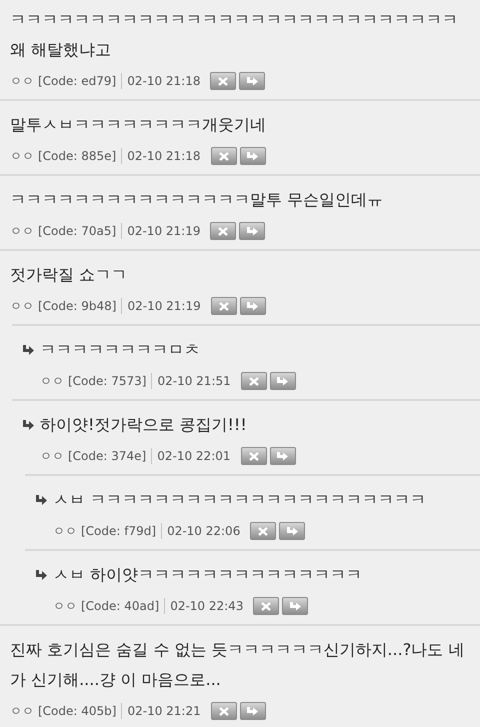 The image size is (480, 727). What do you see at coordinates (69, 275) in the screenshot?
I see `comment-text: 젓가락질 쇼ㄱㄱ` at bounding box center [69, 275].